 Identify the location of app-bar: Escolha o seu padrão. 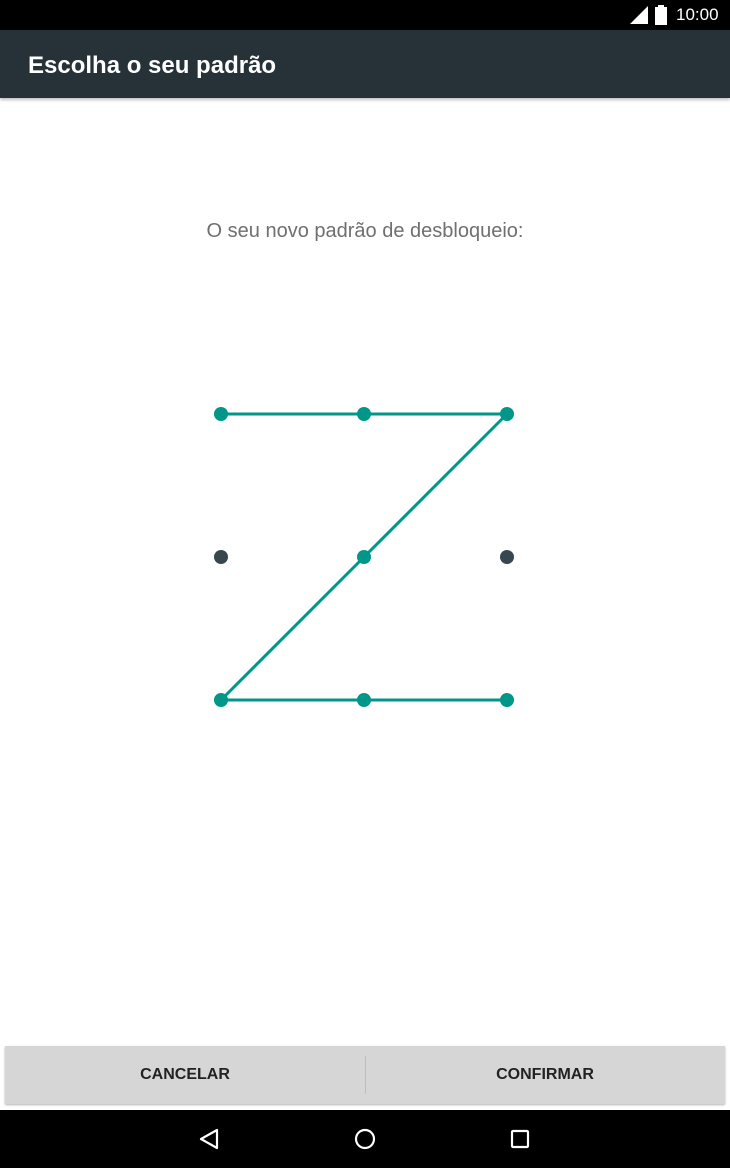
(365, 64).